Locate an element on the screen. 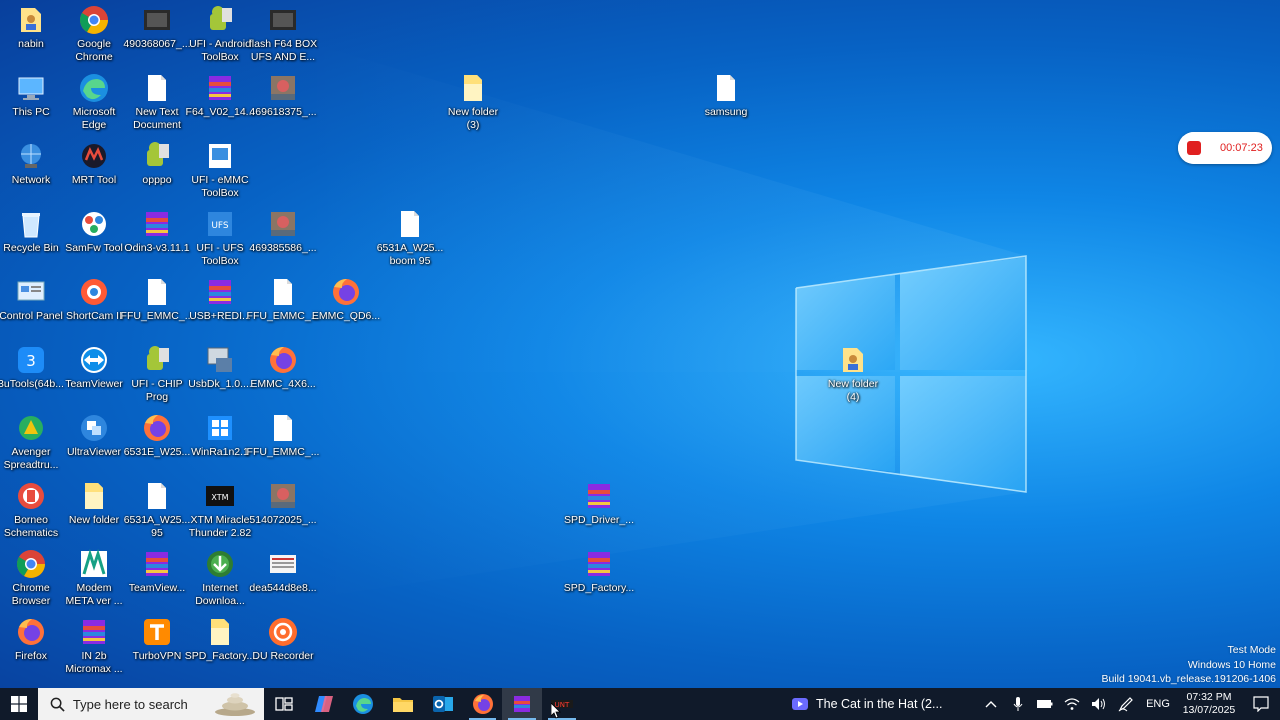 This screenshot has width=1280, height=720. show-hidden-icons-button is located at coordinates (991, 704).